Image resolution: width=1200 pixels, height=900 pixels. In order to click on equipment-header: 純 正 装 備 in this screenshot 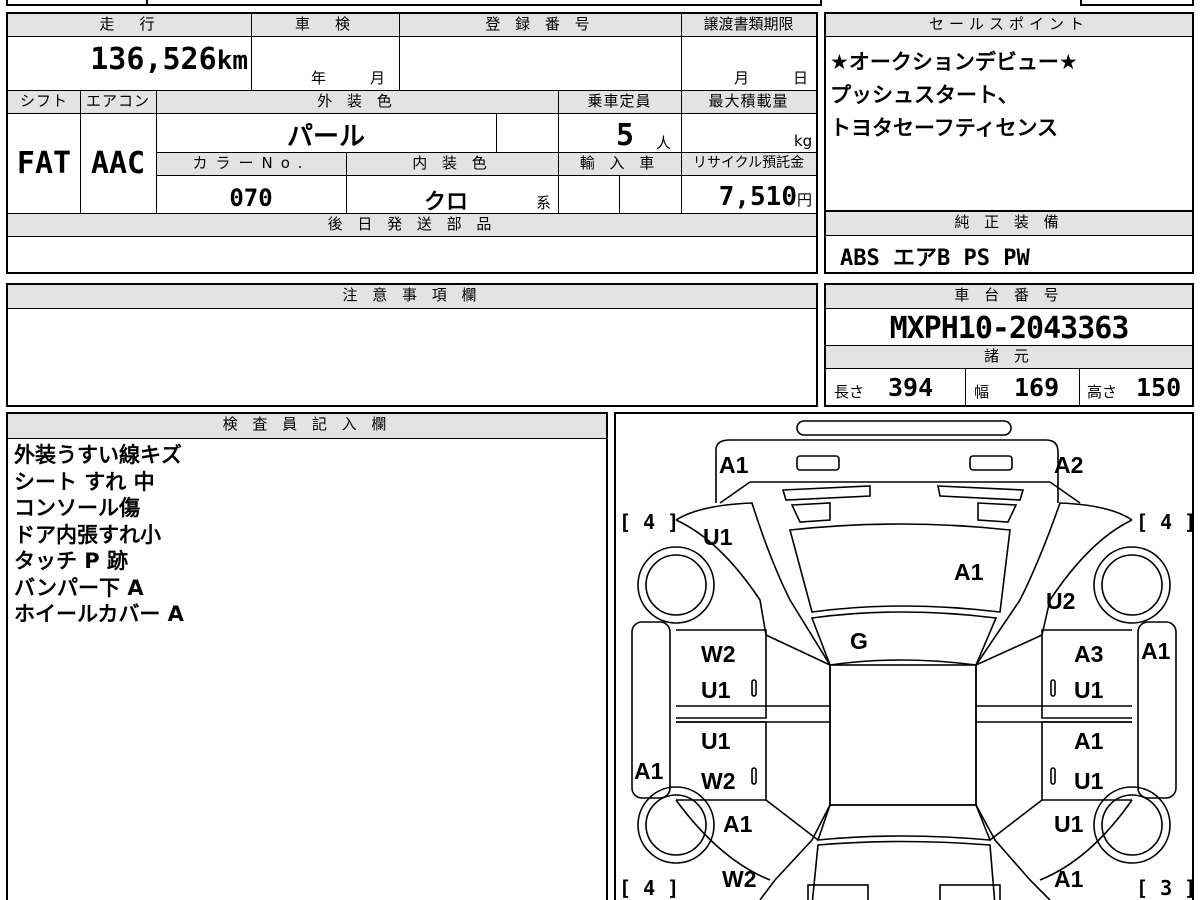, I will do `click(1009, 223)`.